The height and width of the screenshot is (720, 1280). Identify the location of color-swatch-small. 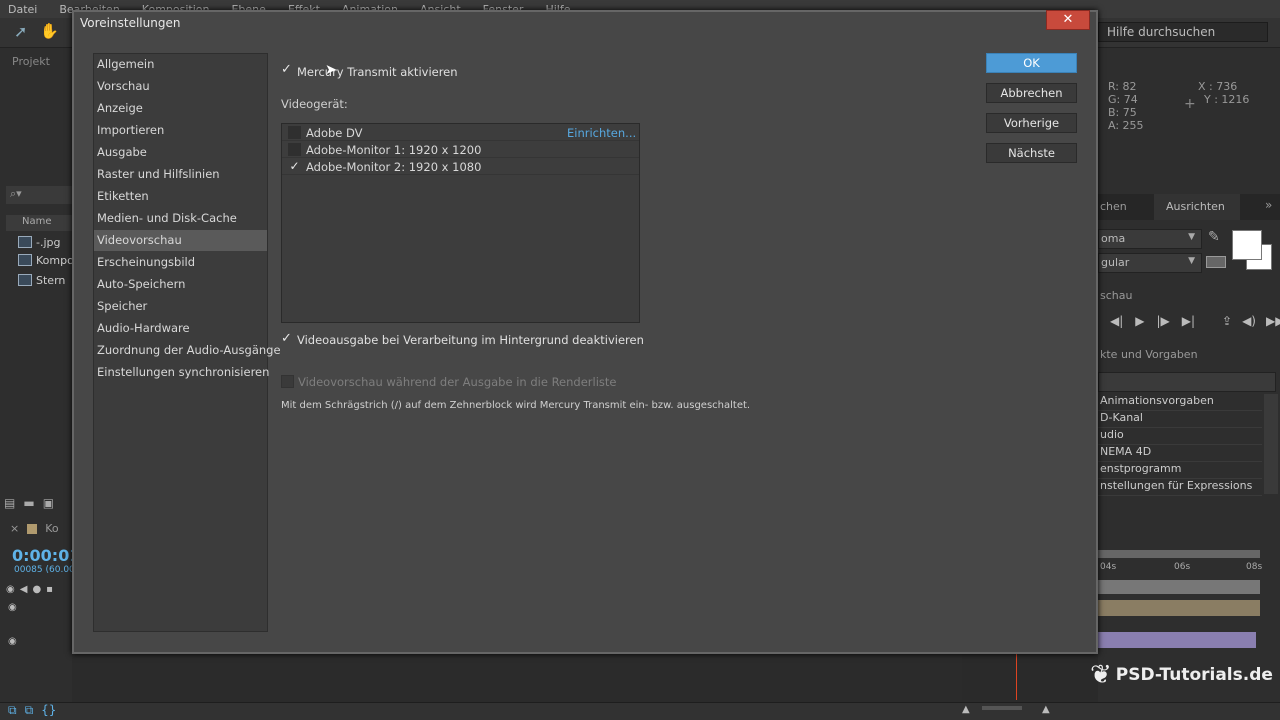
(1216, 262).